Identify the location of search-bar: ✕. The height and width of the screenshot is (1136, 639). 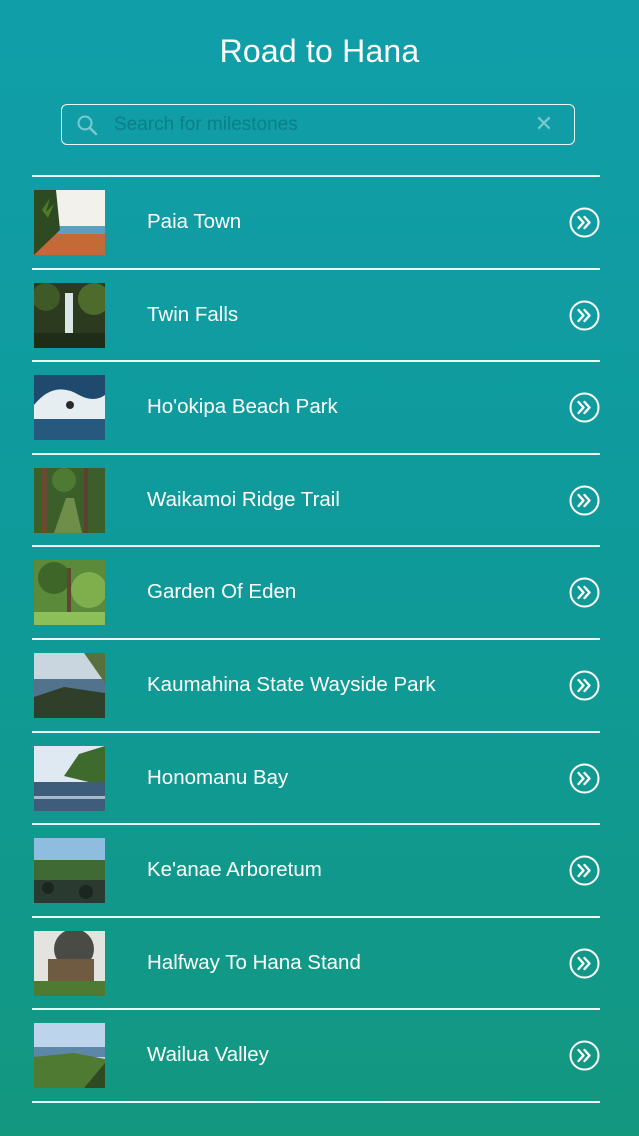
(318, 124).